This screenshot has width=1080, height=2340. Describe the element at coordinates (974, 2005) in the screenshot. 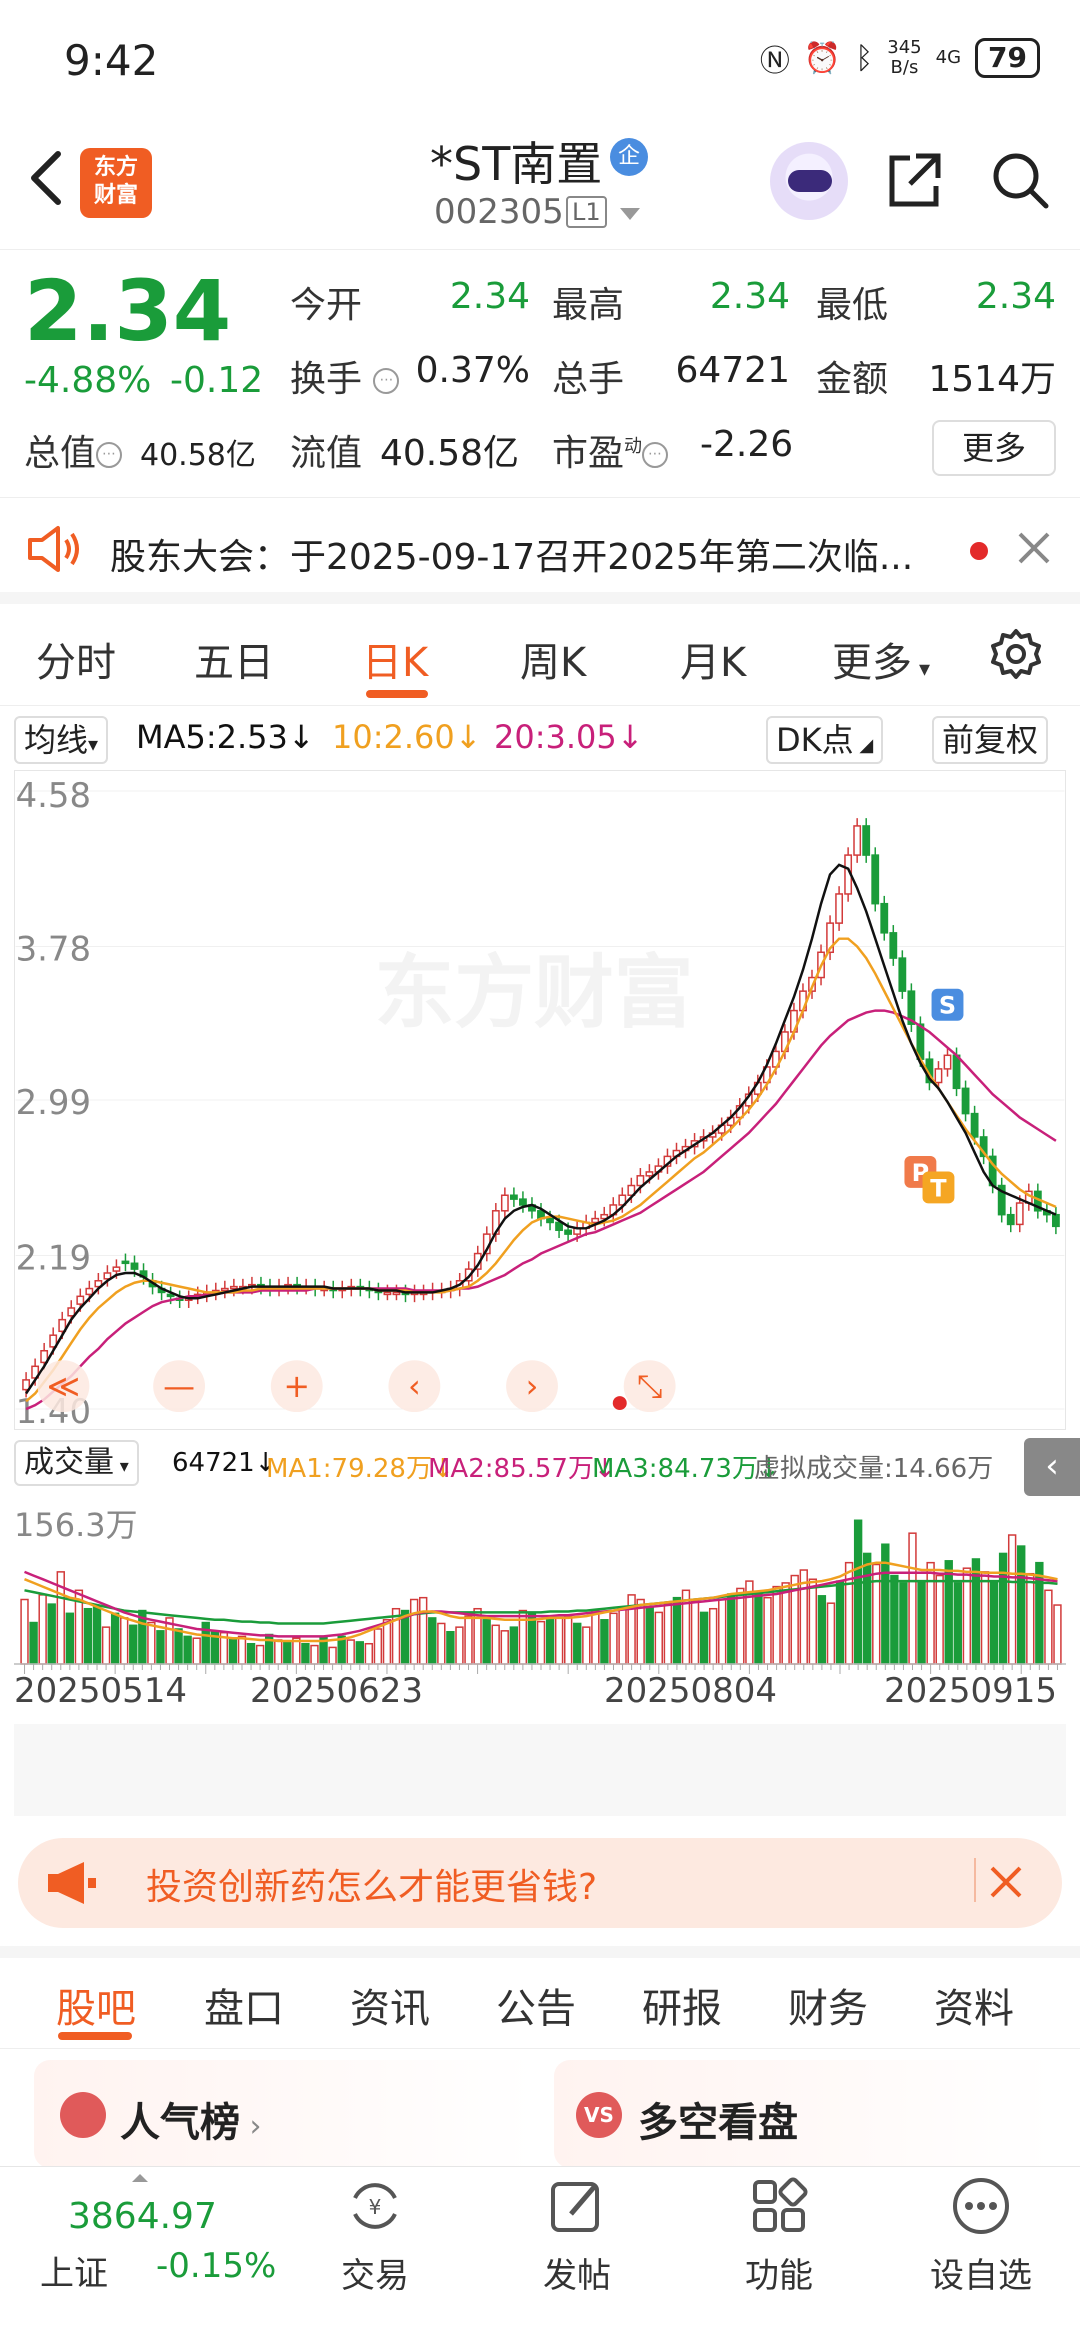

I see `tab-profile: 资料` at that location.